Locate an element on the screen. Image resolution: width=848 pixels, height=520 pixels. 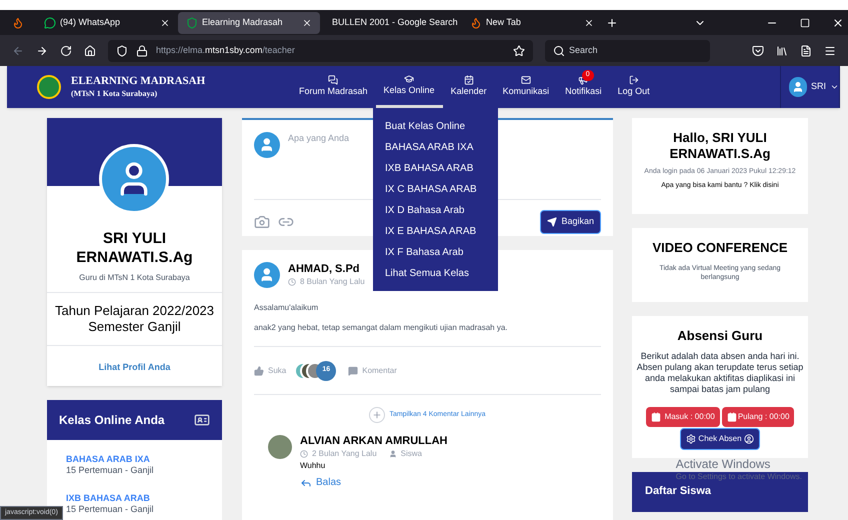
browser-tab: BULLEN 2001 - Google Search is located at coordinates (391, 23).